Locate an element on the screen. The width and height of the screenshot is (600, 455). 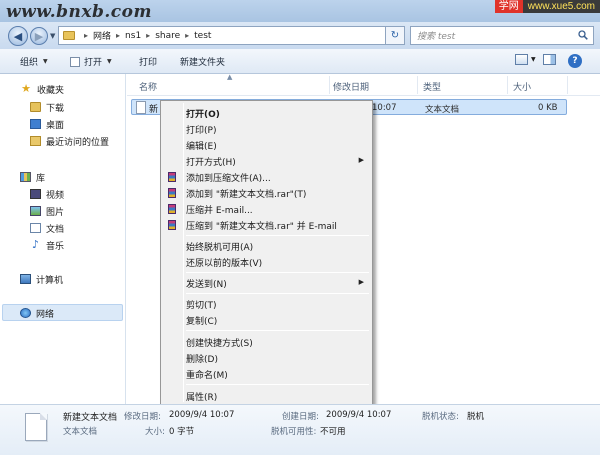
menu-item-always-offline: 始终脱机可用(A) is located at coordinates (266, 246).